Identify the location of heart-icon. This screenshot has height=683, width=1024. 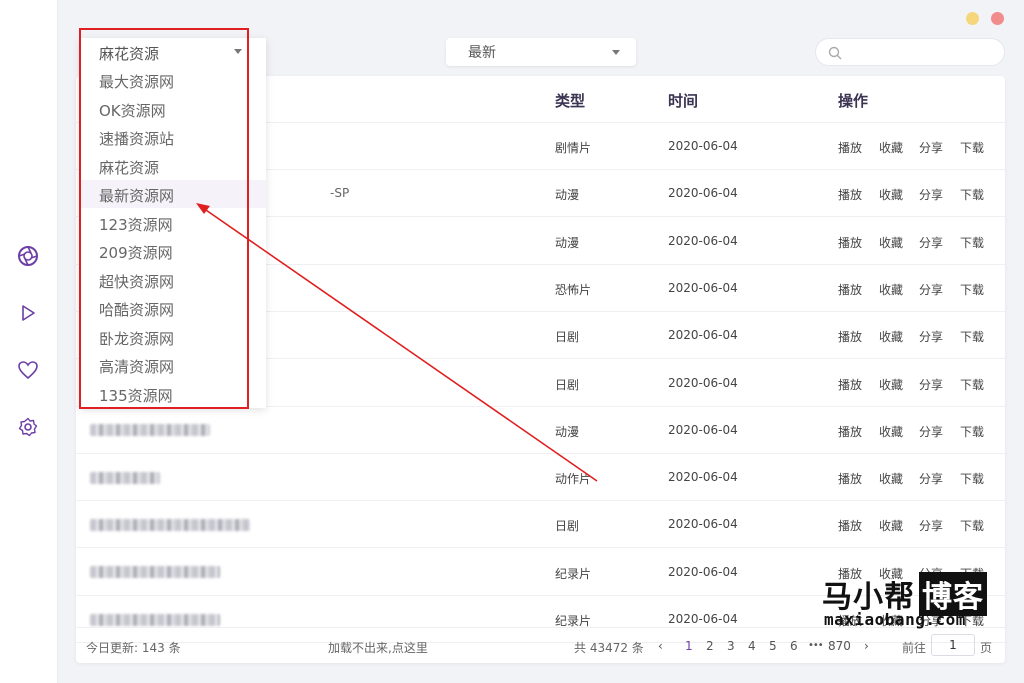
(28, 370).